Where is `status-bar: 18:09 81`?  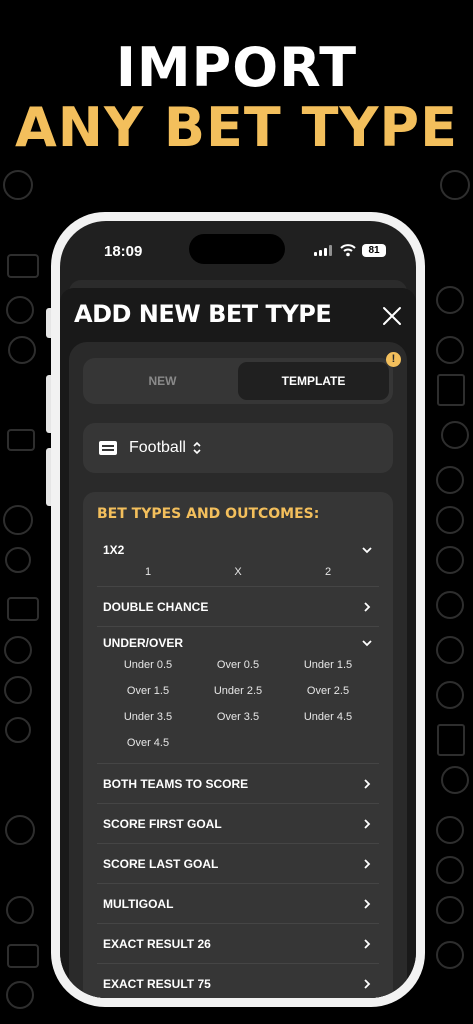 status-bar: 18:09 81 is located at coordinates (238, 249).